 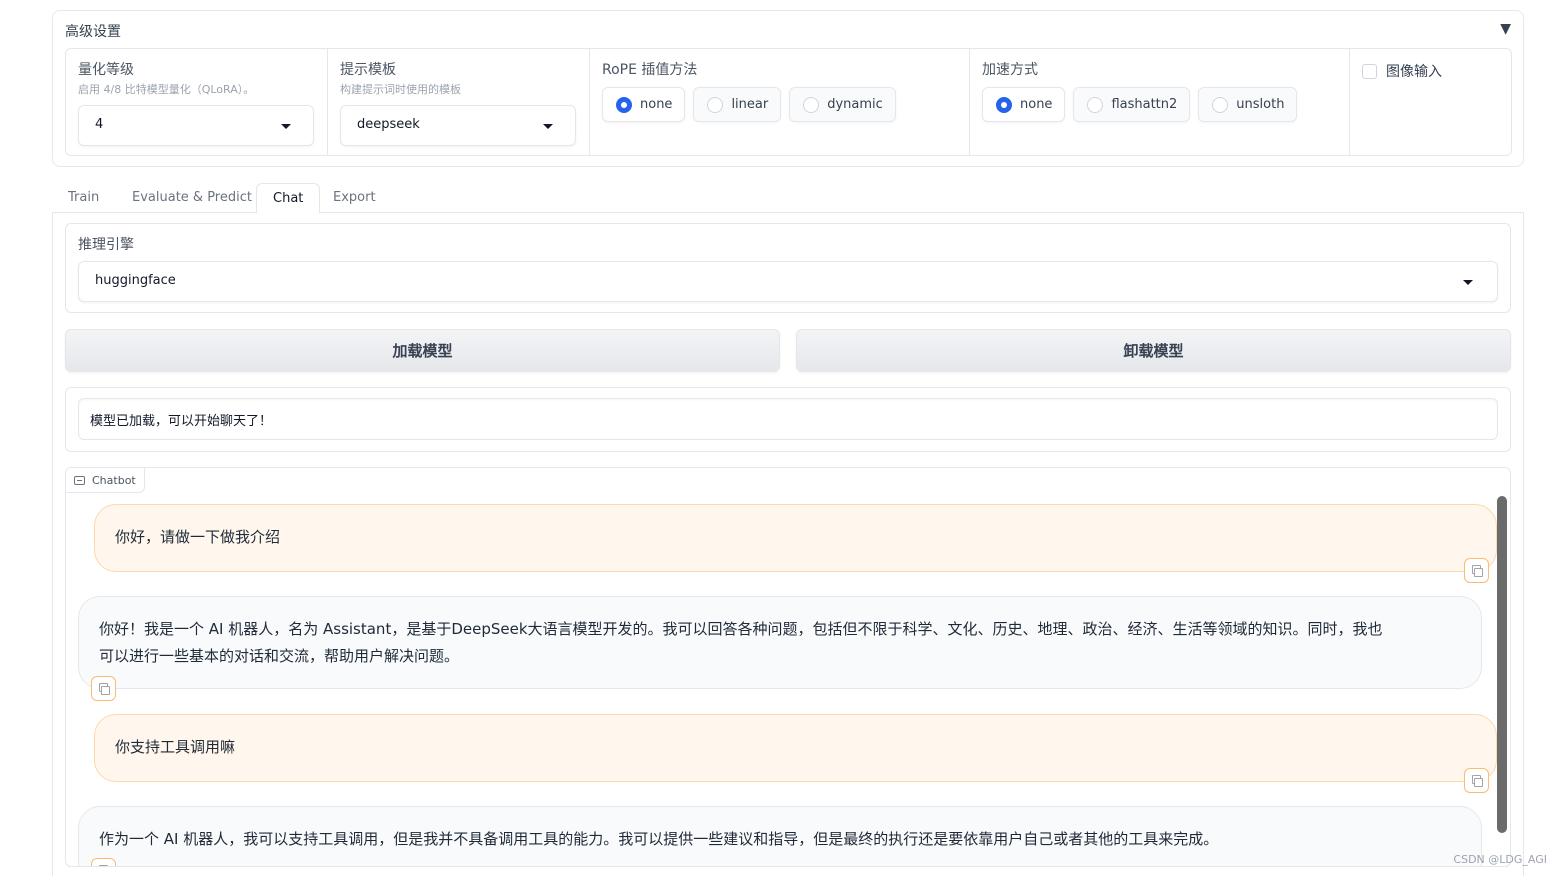 I want to click on accel-option-flashattn2: flashattn2, so click(x=1132, y=104).